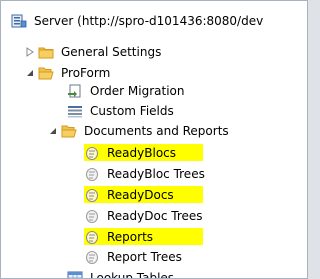 This screenshot has height=279, width=320. What do you see at coordinates (19, 21) in the screenshot?
I see `server-icon` at bounding box center [19, 21].